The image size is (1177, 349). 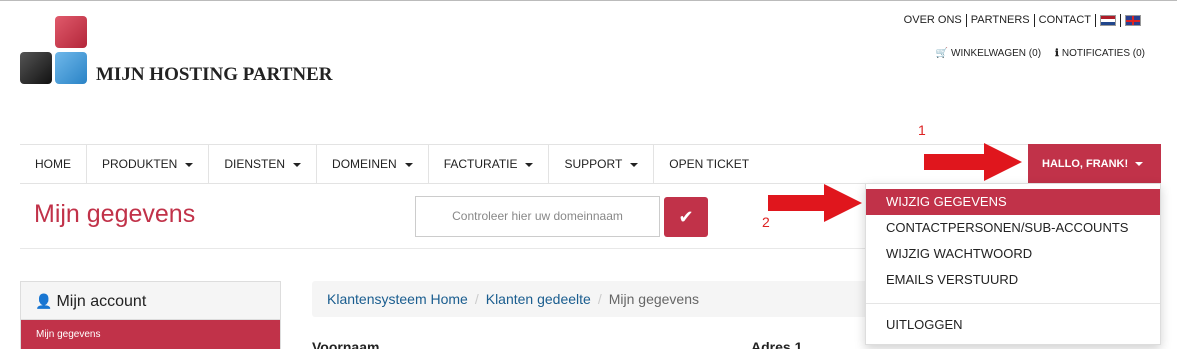 What do you see at coordinates (1065, 20) in the screenshot?
I see `link-contact: CONTACT` at bounding box center [1065, 20].